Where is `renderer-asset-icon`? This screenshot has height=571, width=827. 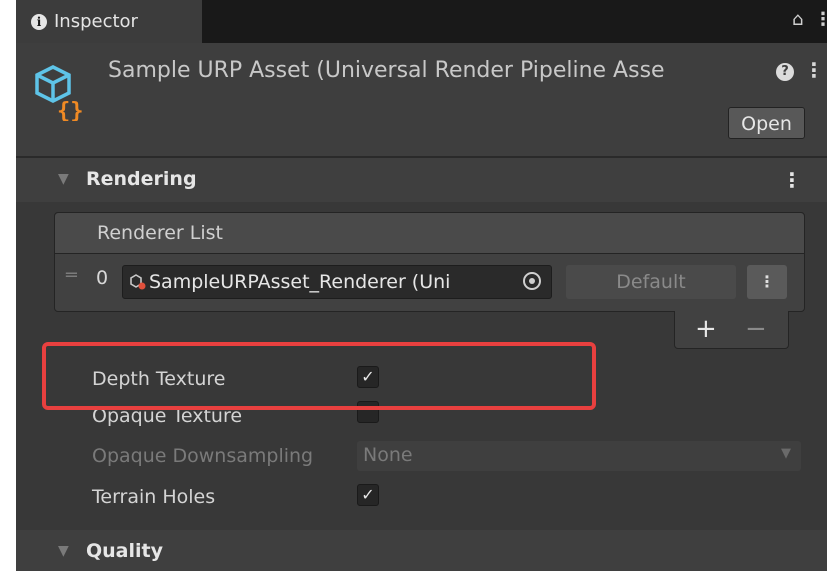
renderer-asset-icon is located at coordinates (138, 282).